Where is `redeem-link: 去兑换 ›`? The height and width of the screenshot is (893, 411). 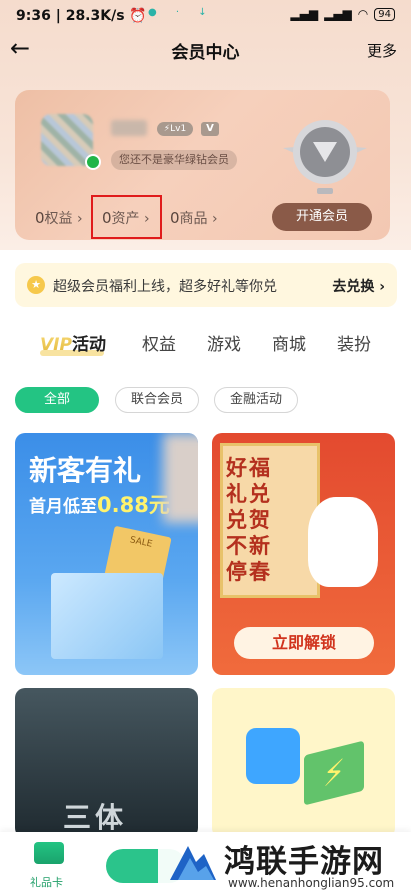 redeem-link: 去兑换 › is located at coordinates (358, 286).